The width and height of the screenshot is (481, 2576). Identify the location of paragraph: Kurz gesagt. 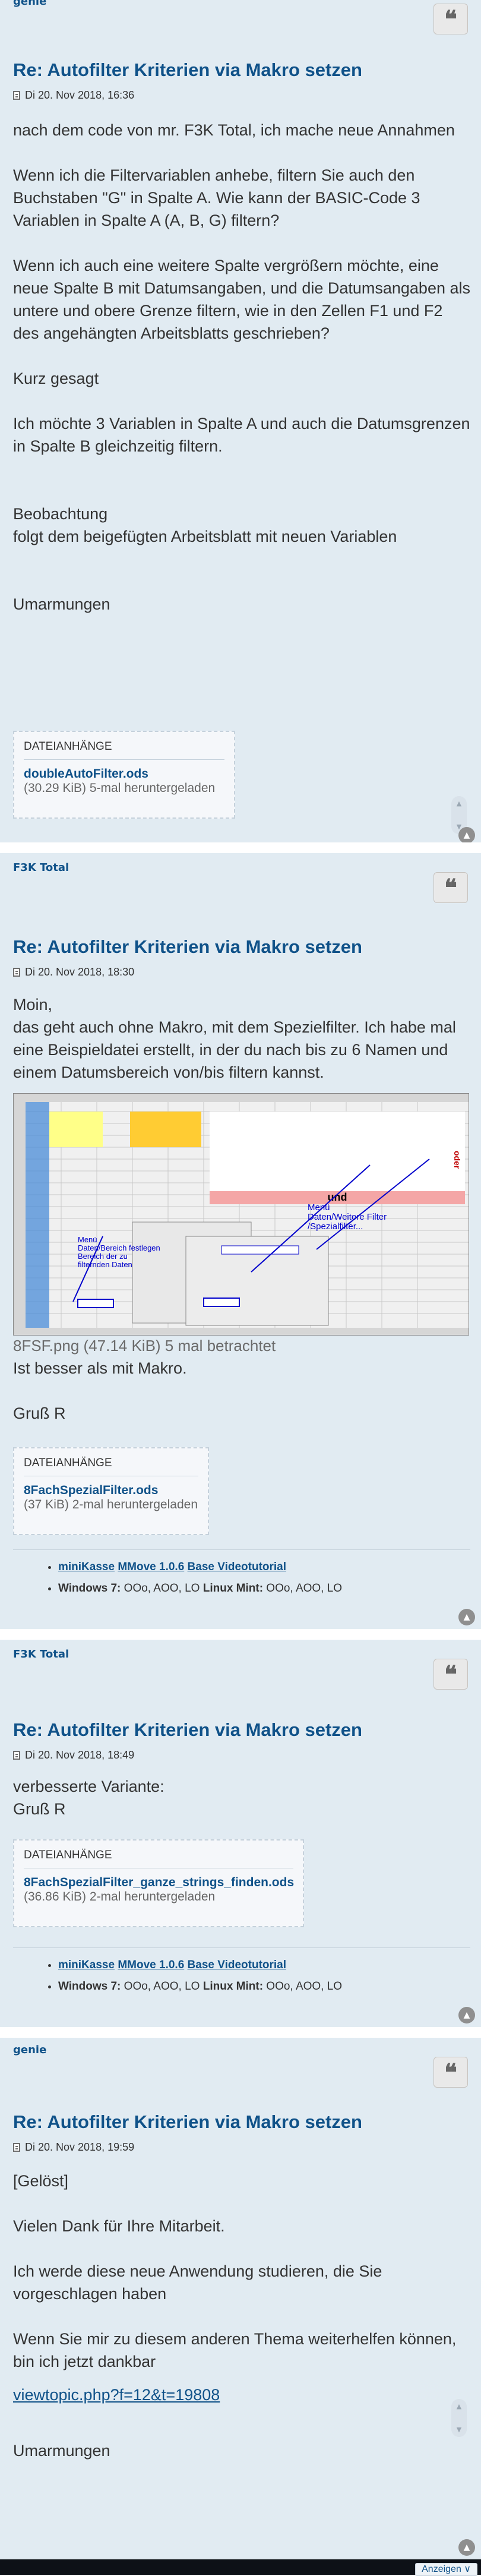
(56, 378).